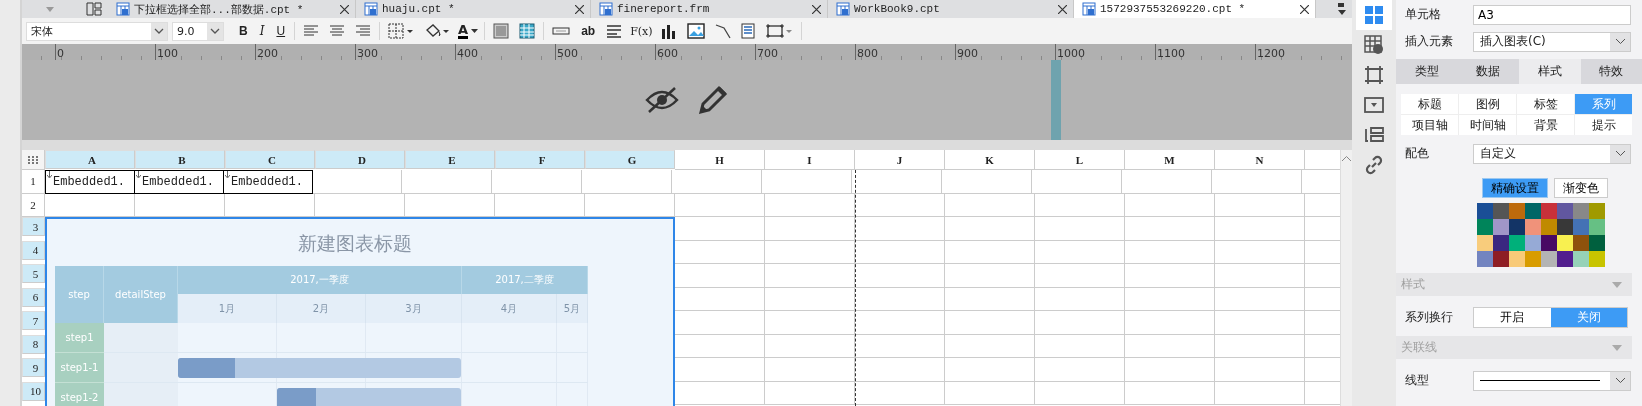 This screenshot has height=406, width=1642. I want to click on style-tab: 项目轴, so click(1429, 125).